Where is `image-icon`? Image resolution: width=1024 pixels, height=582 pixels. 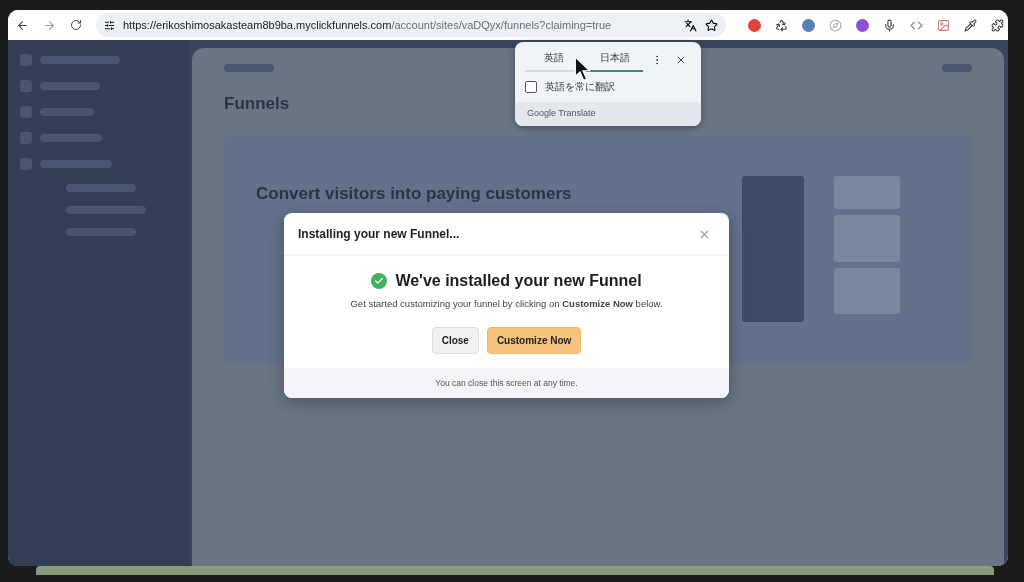
image-icon is located at coordinates (943, 25).